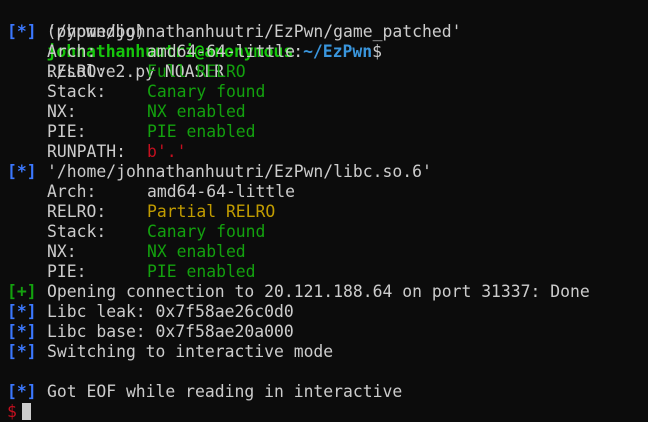 The height and width of the screenshot is (422, 648). I want to click on property-row: RUNPATH: b'.', so click(327, 152).